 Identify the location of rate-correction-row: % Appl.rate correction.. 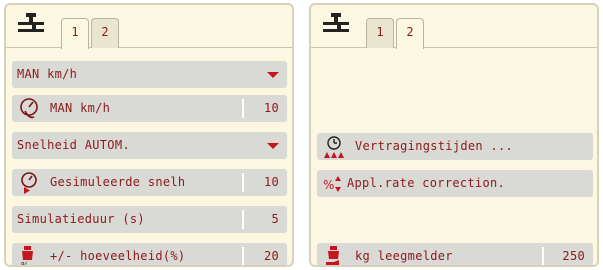
(455, 183).